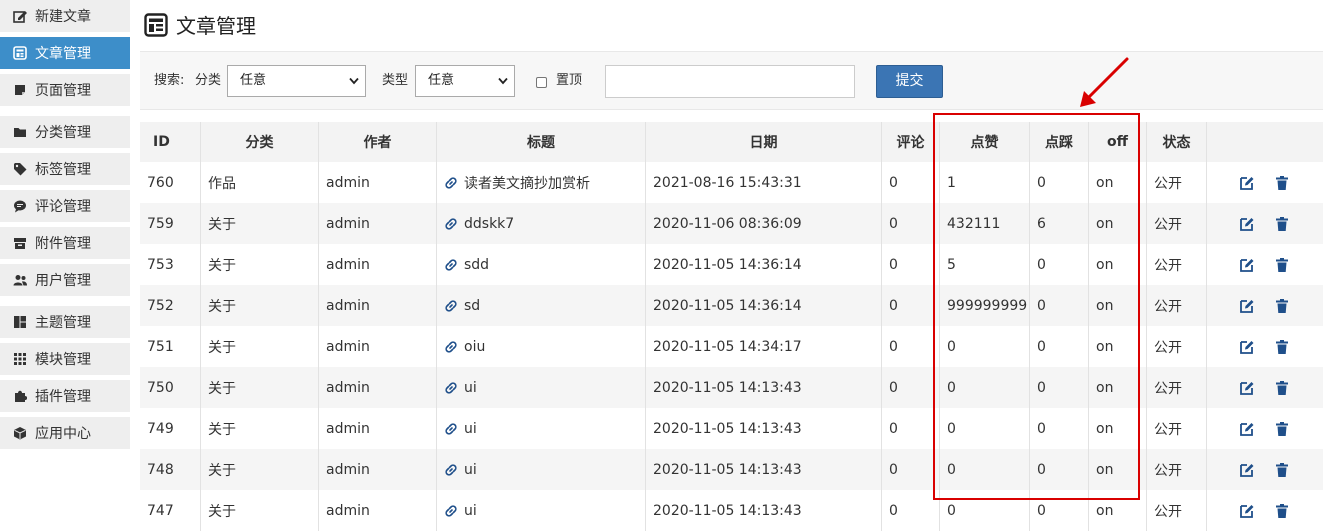 Image resolution: width=1323 pixels, height=531 pixels. I want to click on sidebar-item-label: 模块管理, so click(63, 360).